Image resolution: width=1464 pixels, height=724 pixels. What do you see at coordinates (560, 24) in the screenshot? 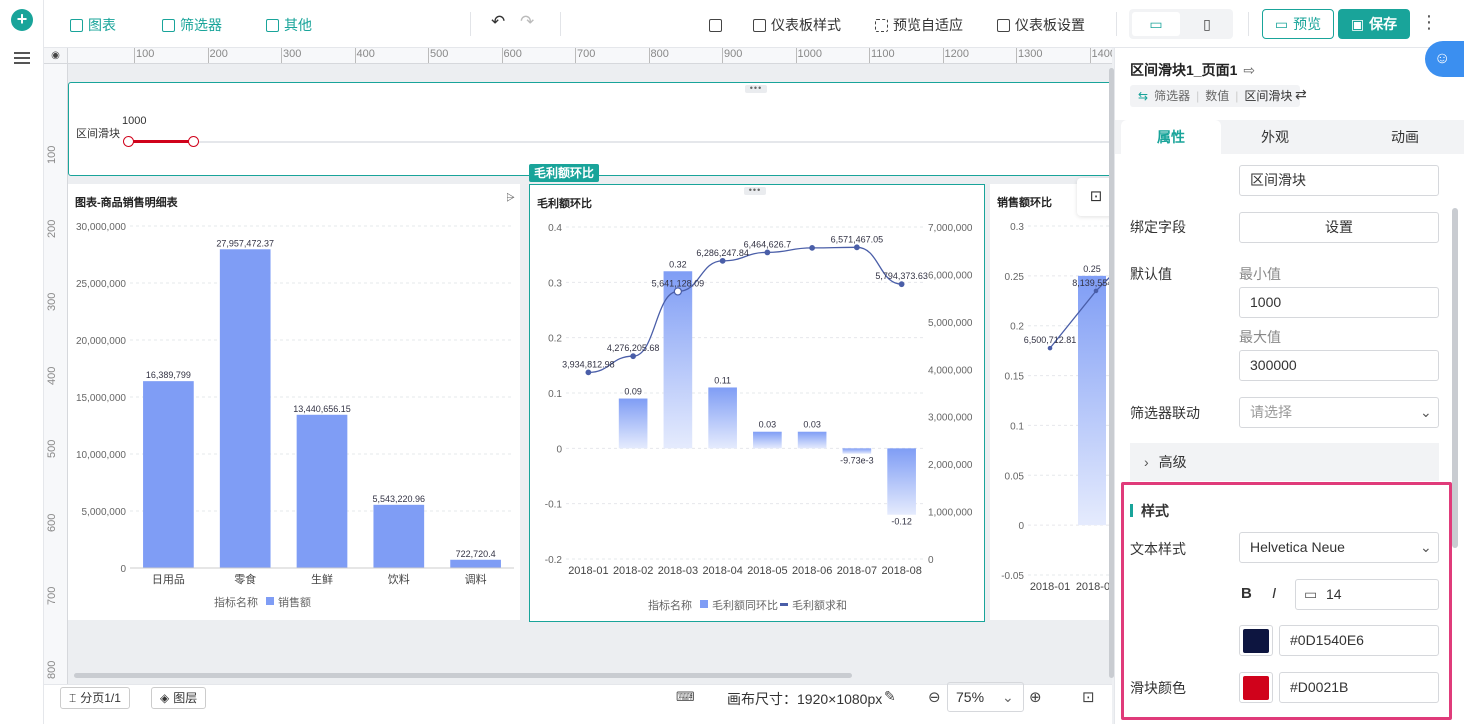
I see `divider` at bounding box center [560, 24].